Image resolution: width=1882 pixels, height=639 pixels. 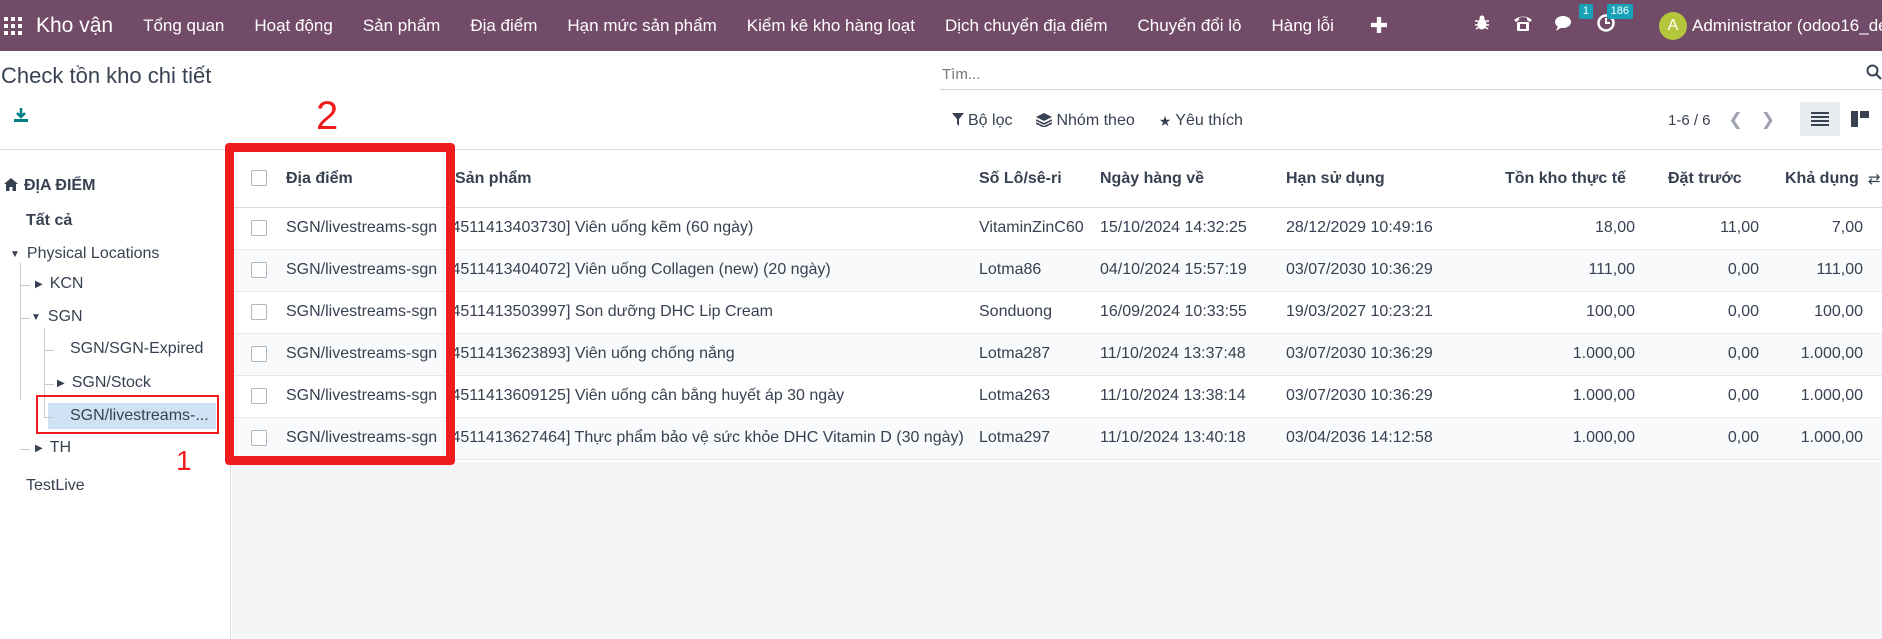 I want to click on cell-expiry-date: 28/12/2029 10:49:16, so click(x=1359, y=227).